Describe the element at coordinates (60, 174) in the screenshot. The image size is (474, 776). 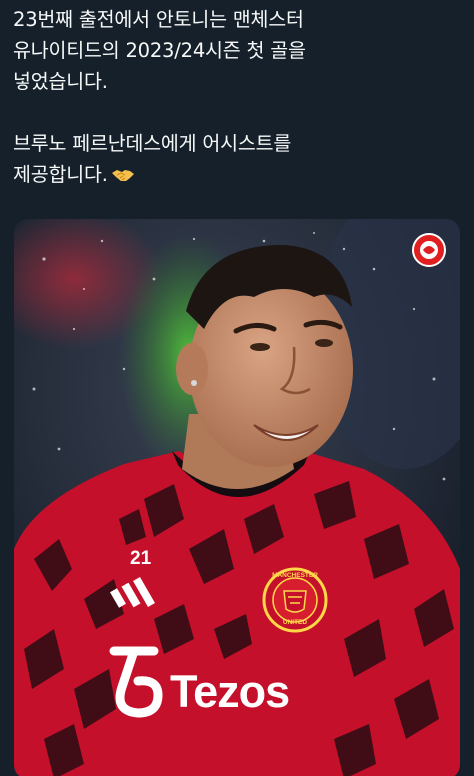
I see `post-line-5-text: 제공합니다.` at that location.